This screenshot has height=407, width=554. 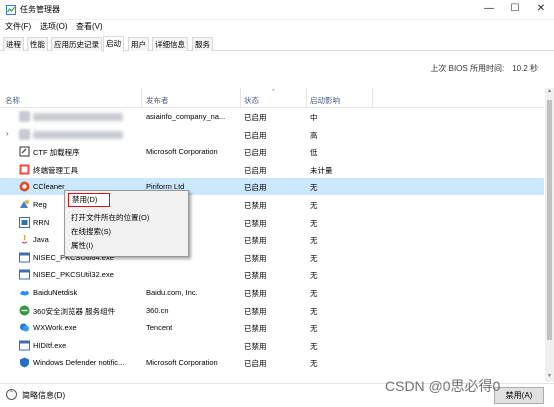 What do you see at coordinates (11, 10) in the screenshot?
I see `task-manager-icon` at bounding box center [11, 10].